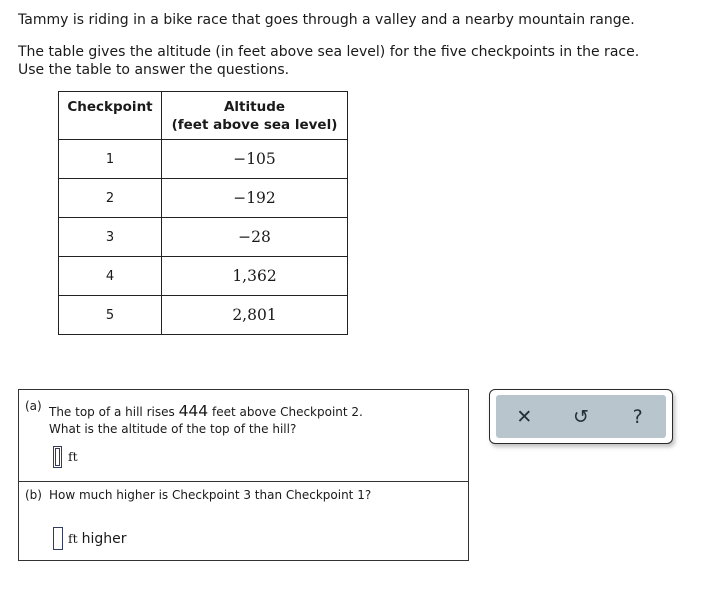 This screenshot has height=593, width=727. Describe the element at coordinates (73, 456) in the screenshot. I see `answer-a-unit: ft` at that location.